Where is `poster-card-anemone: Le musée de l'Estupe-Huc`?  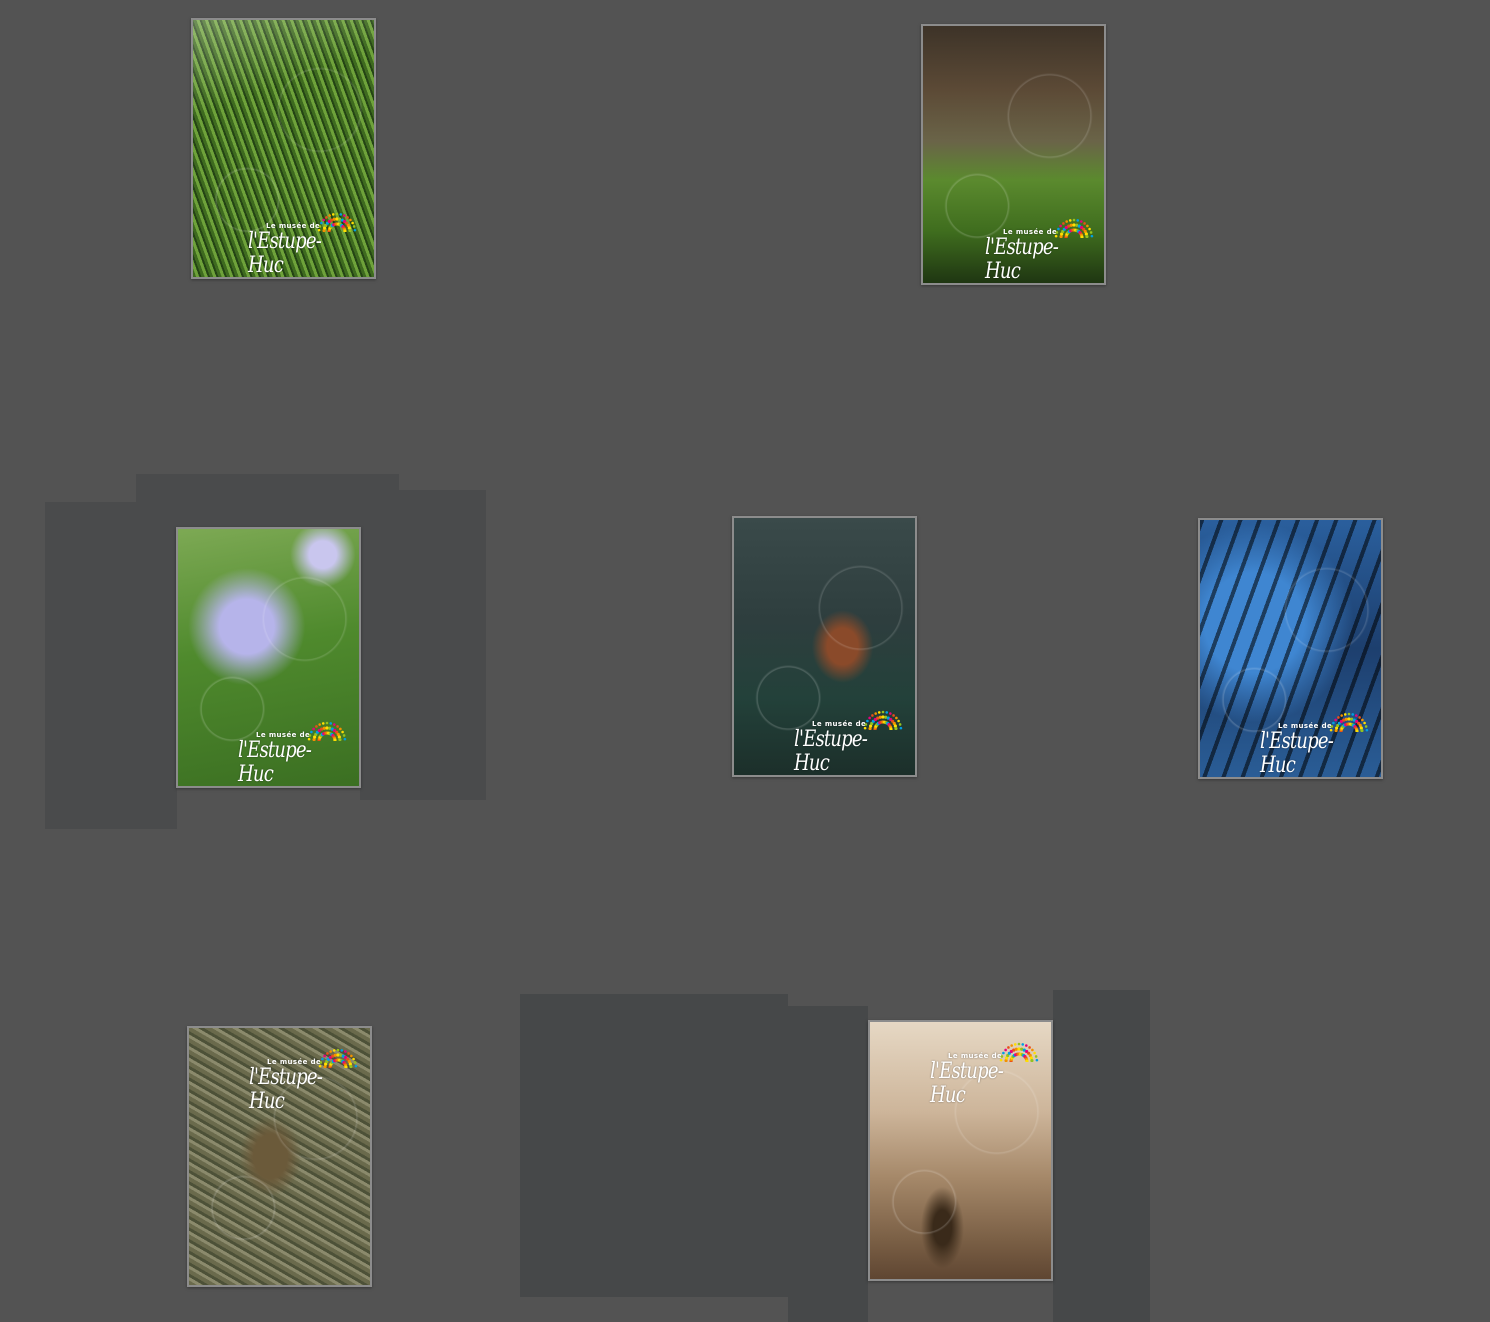
poster-card-anemone: Le musée de l'Estupe-Huc is located at coordinates (268, 657).